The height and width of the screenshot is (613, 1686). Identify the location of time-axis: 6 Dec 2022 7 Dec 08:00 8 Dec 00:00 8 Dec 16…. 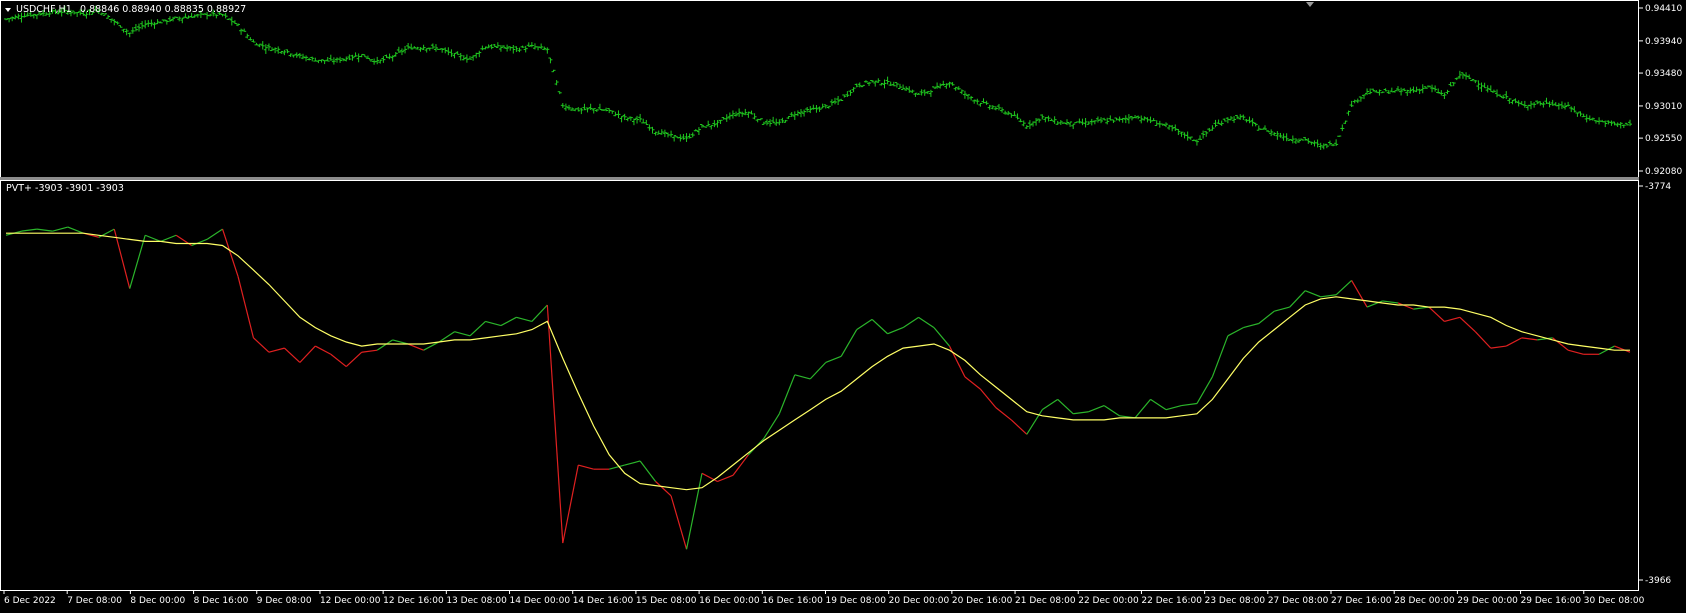
(824, 598).